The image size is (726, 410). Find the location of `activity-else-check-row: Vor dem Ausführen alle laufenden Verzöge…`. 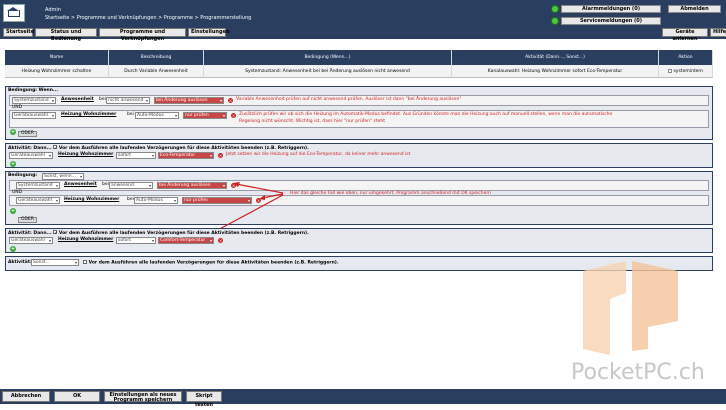

activity-else-check-row: Vor dem Ausführen alle laufenden Verzöge… is located at coordinates (211, 263).